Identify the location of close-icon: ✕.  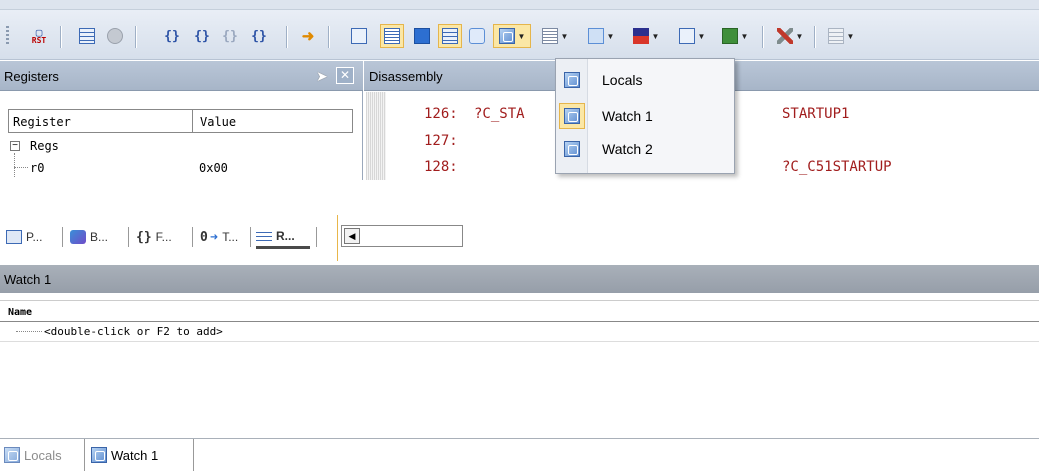
(345, 75).